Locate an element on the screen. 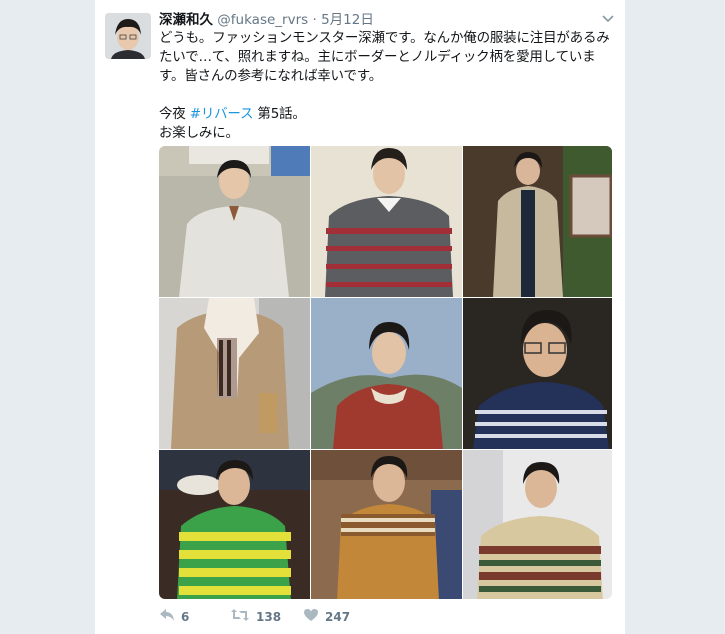  like-button: 247 is located at coordinates (326, 616).